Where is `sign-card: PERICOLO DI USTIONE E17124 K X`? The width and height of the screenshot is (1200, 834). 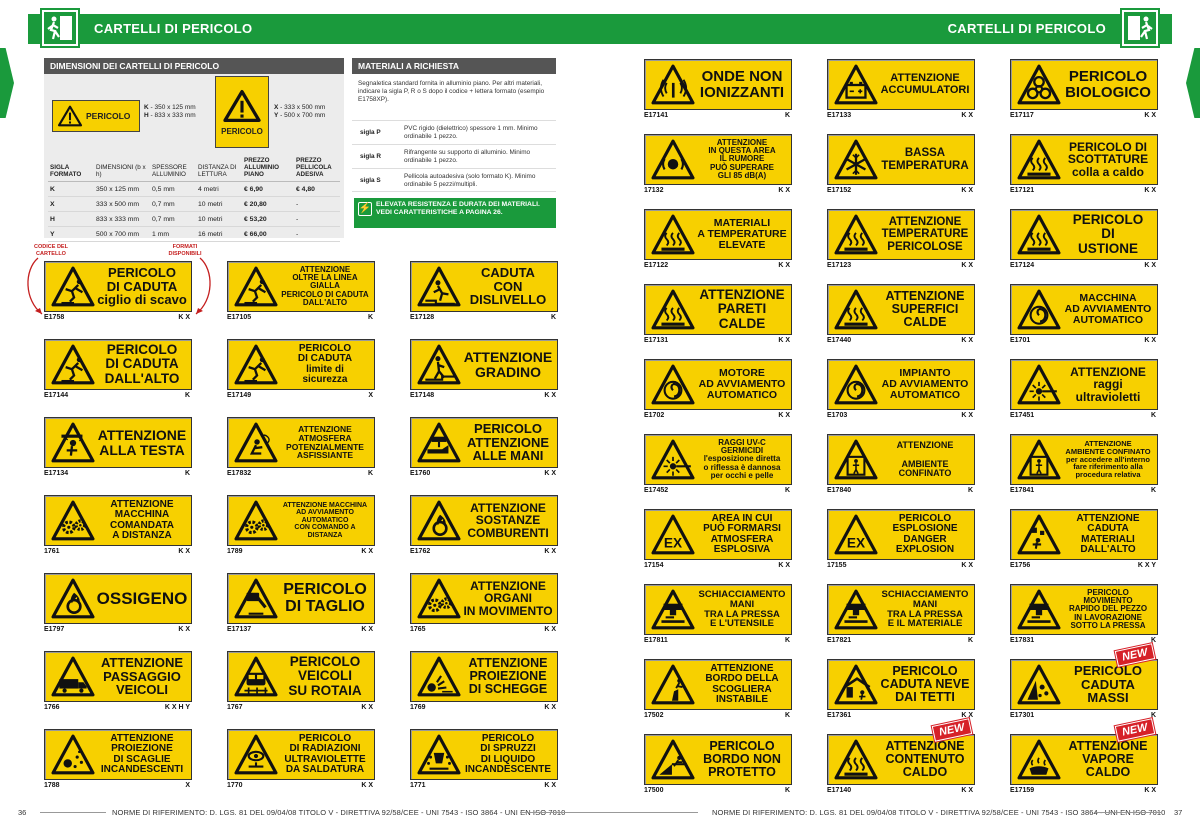
sign-card: PERICOLO DI USTIONE E17124 K X is located at coordinates (1084, 243).